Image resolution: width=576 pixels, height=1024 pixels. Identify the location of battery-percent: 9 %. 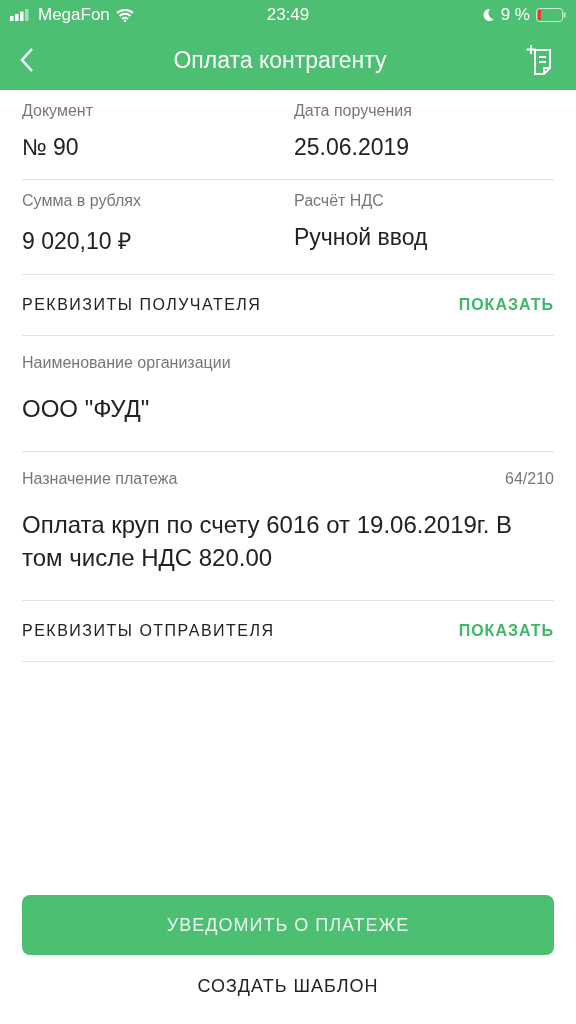
(515, 15).